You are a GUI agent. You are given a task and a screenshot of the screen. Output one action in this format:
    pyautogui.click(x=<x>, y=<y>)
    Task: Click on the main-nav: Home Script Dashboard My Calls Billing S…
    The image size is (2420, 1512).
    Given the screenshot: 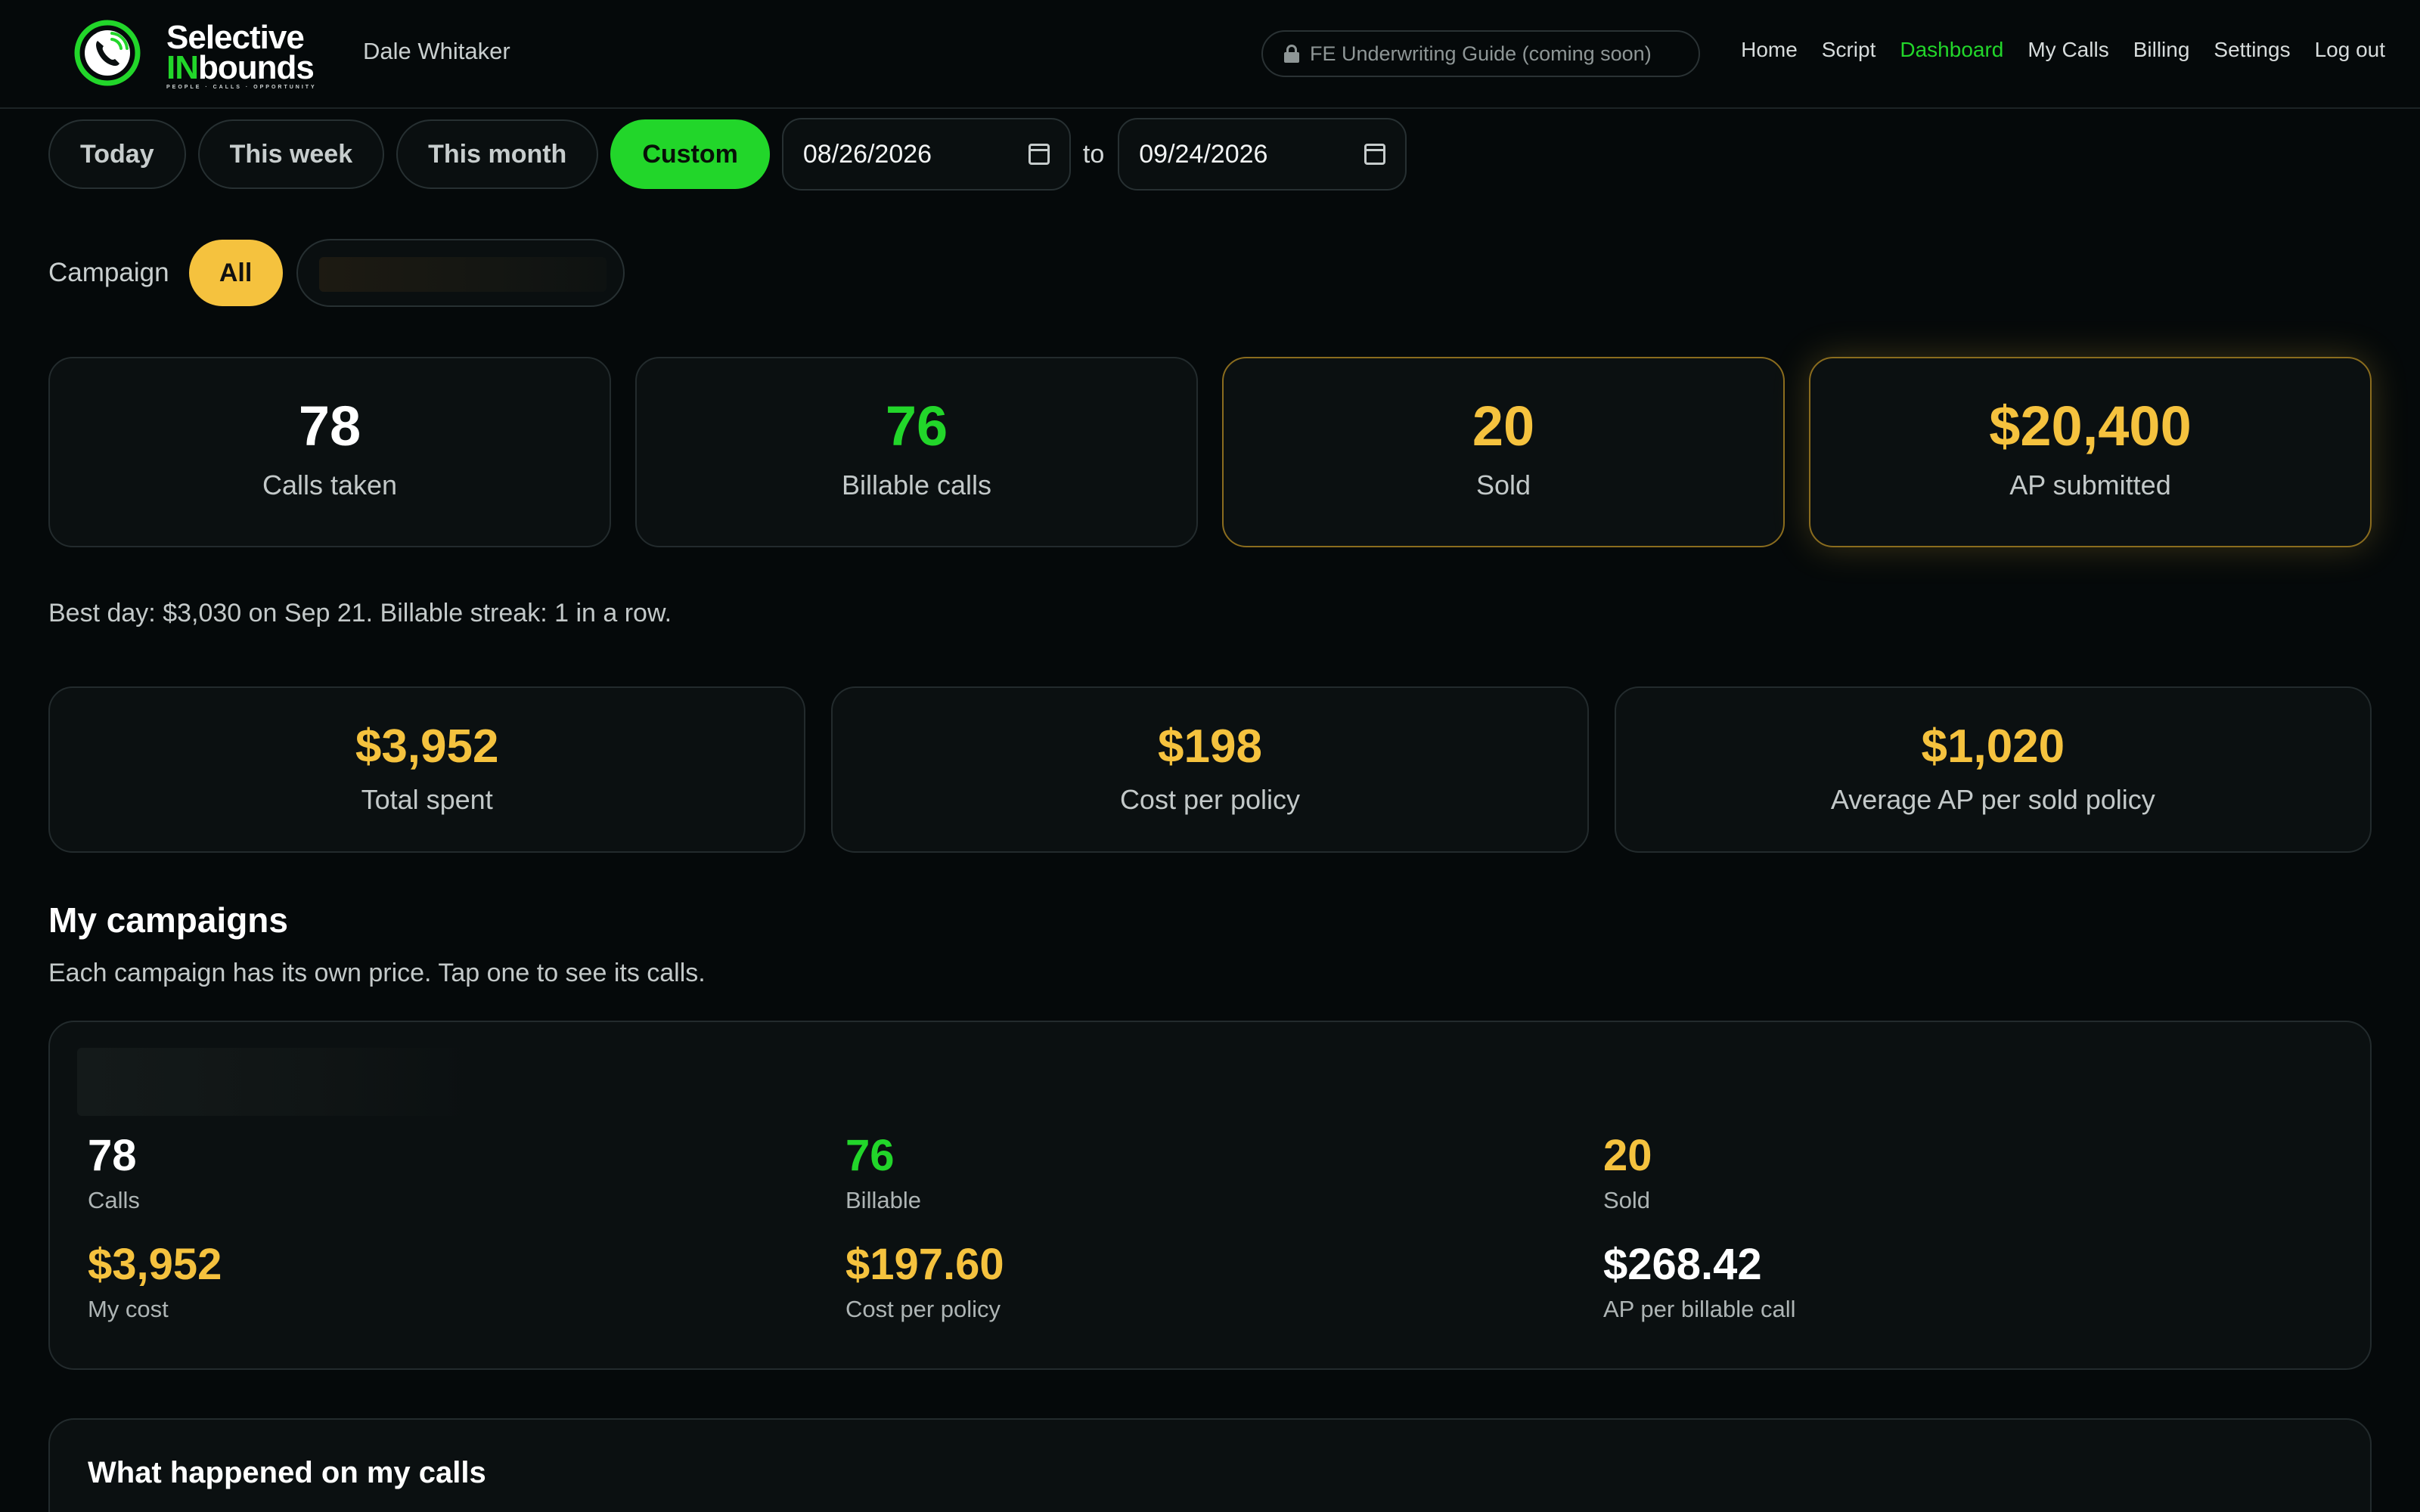 What is the action you would take?
    pyautogui.click(x=2051, y=50)
    